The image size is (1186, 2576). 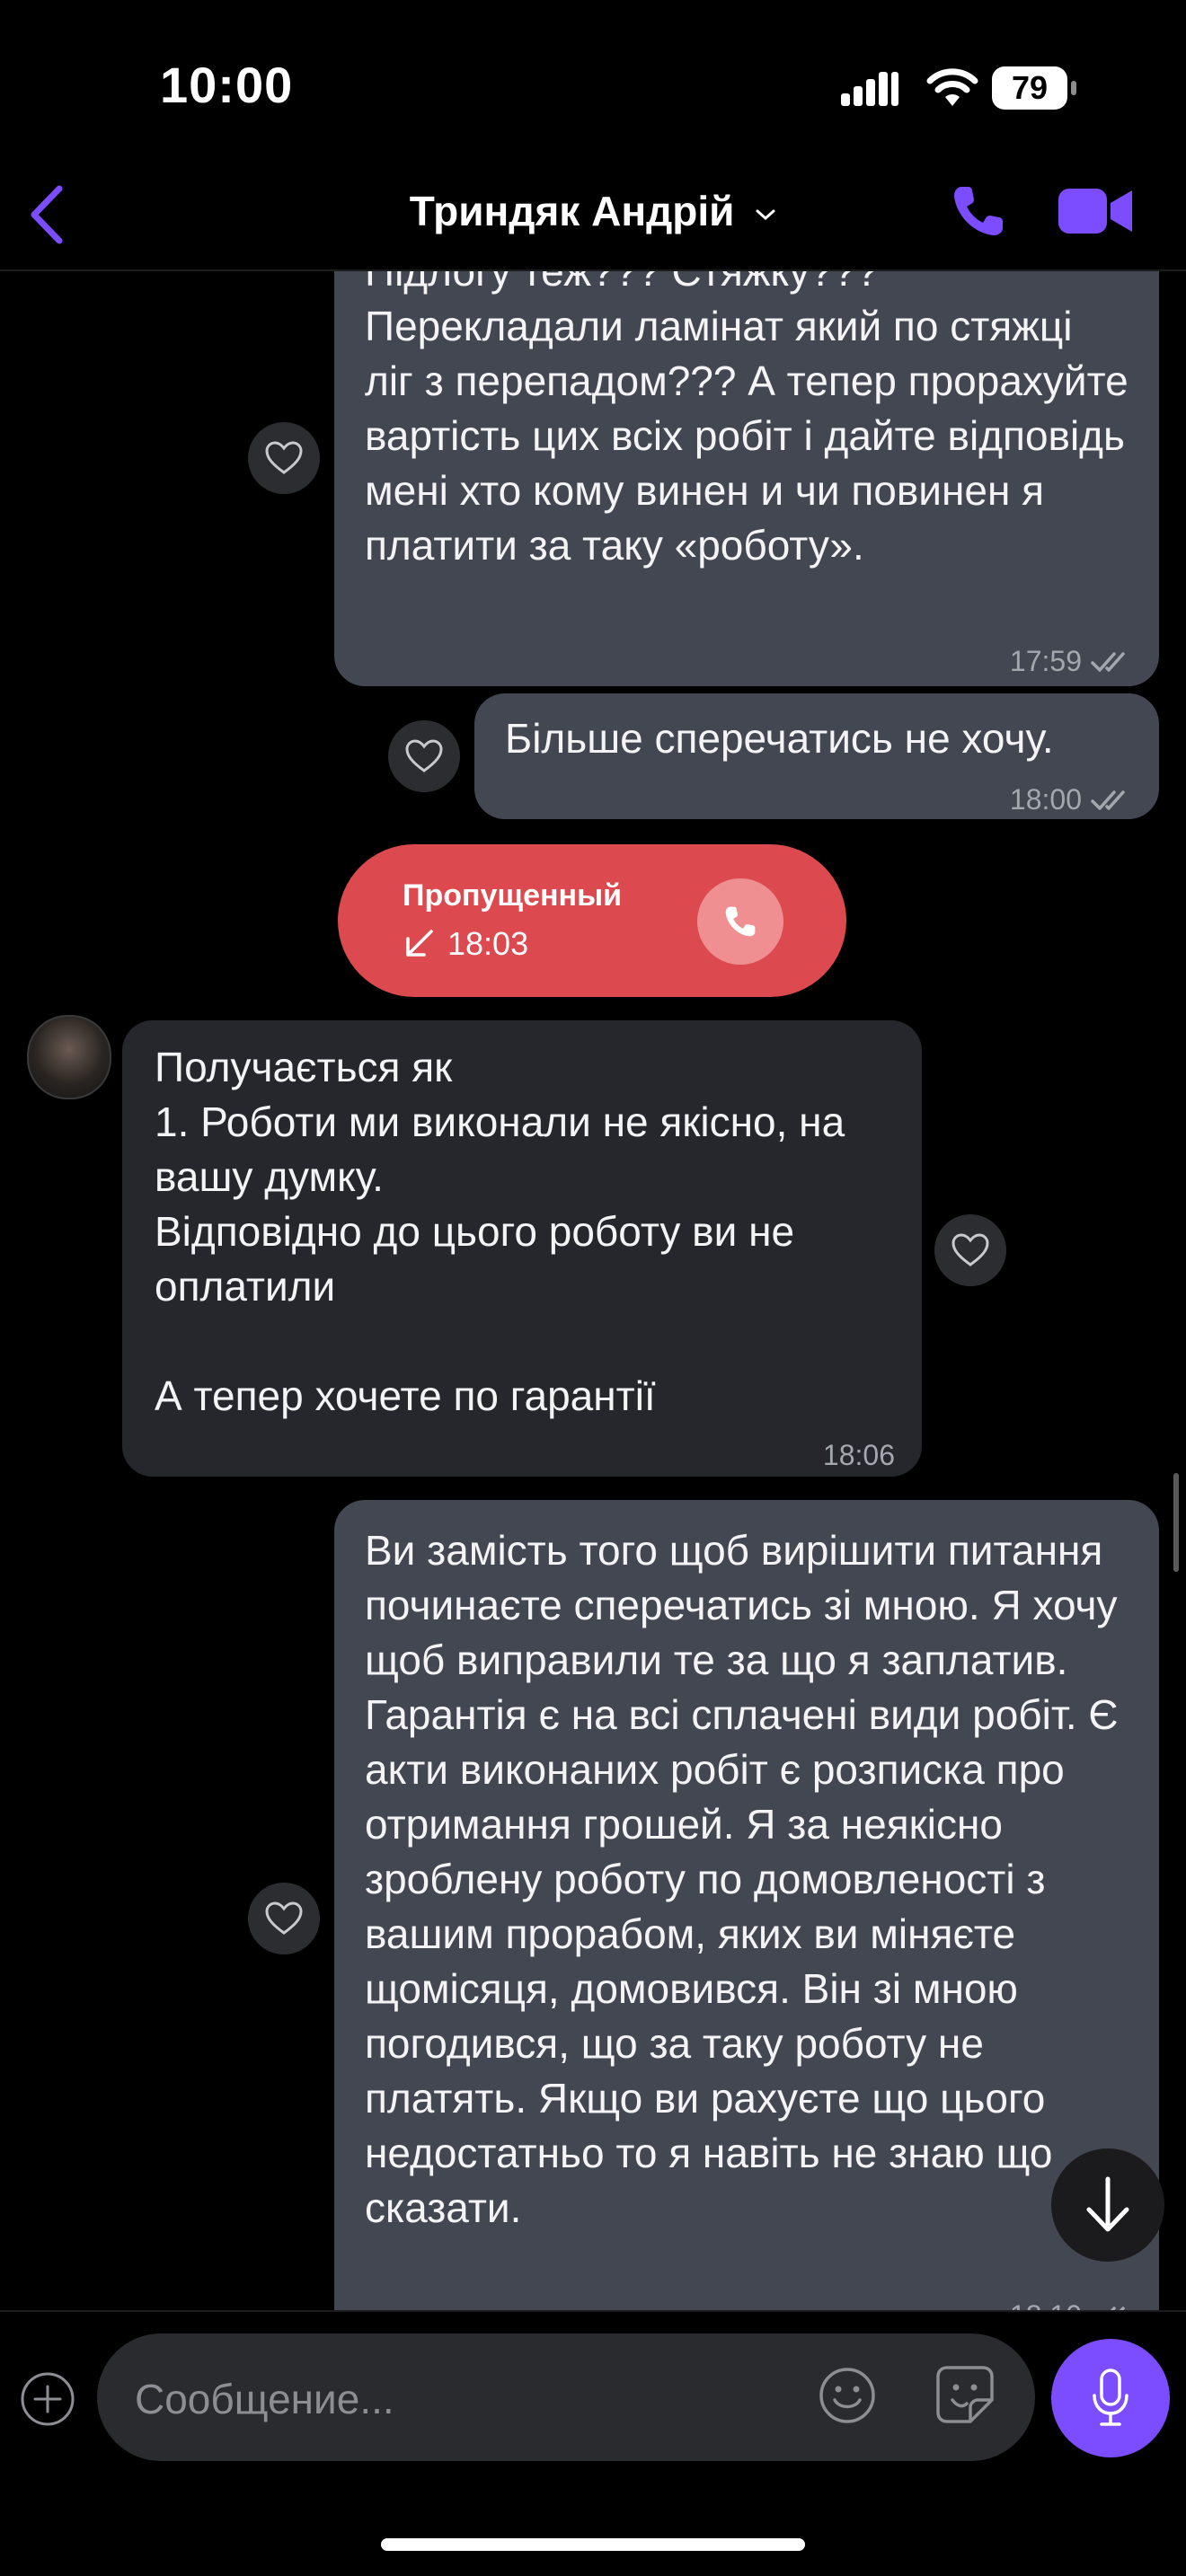 I want to click on battery-indicator: 79, so click(x=1035, y=88).